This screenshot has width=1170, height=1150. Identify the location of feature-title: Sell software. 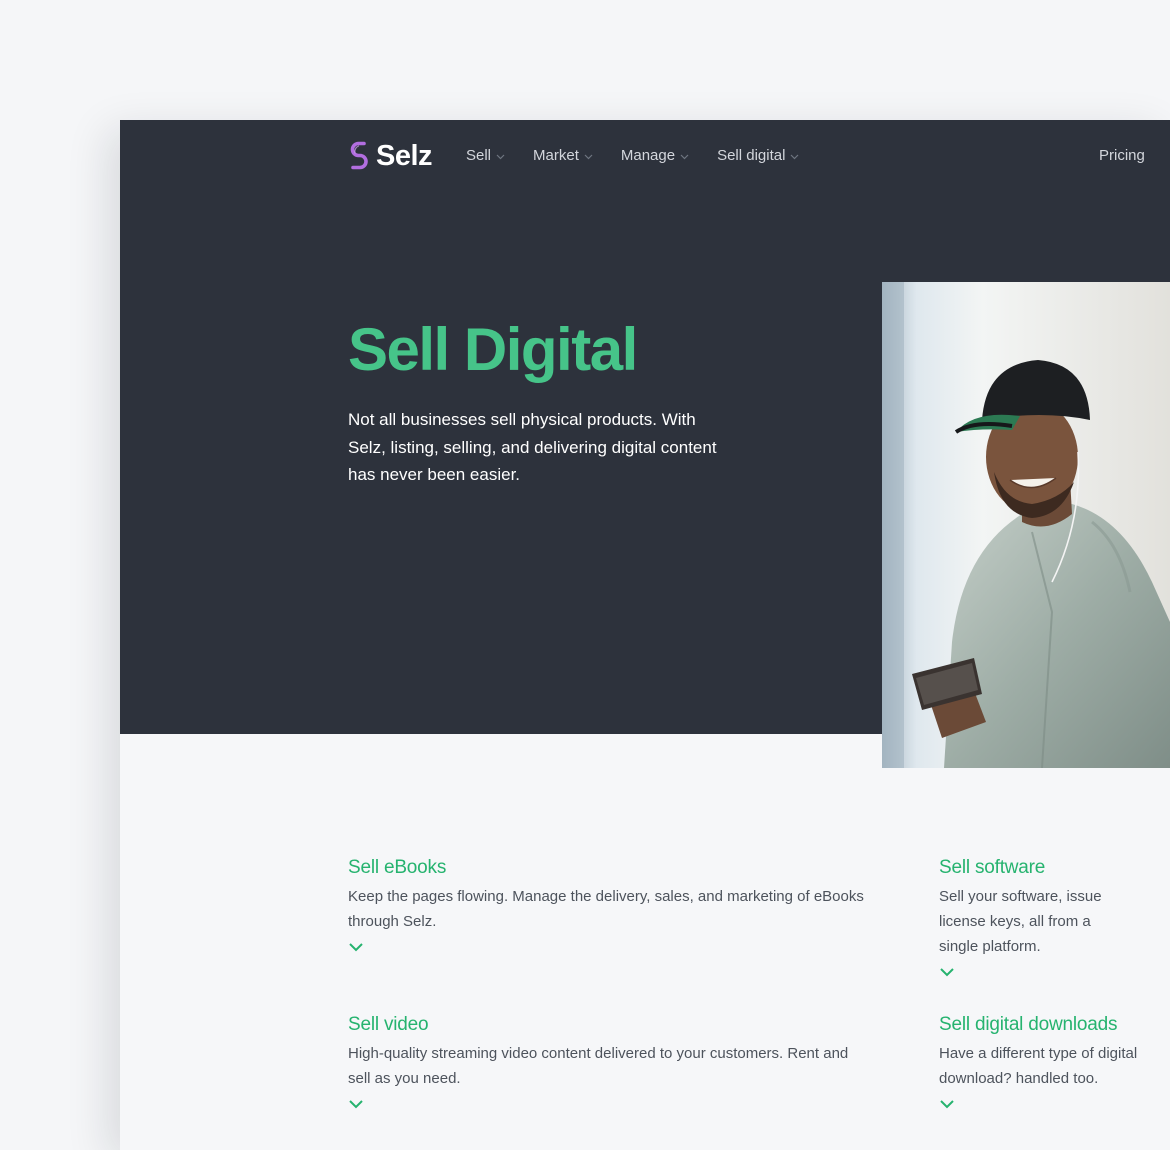
(992, 867).